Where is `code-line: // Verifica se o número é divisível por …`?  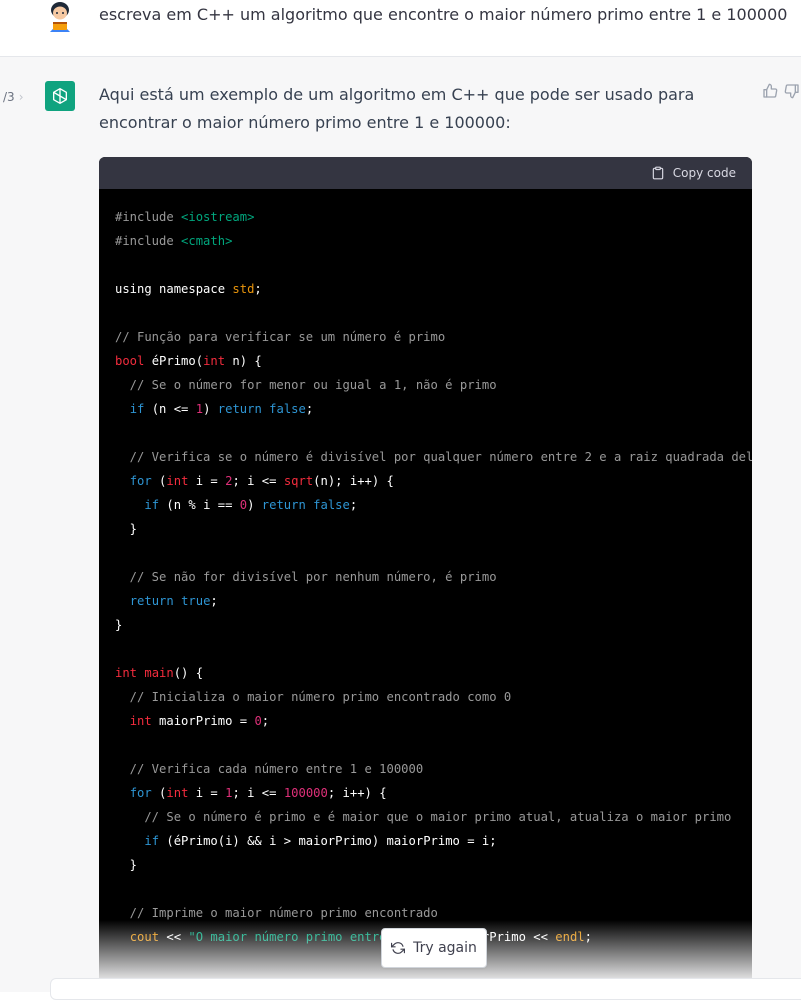 code-line: // Verifica se o número é divisível por … is located at coordinates (433, 457).